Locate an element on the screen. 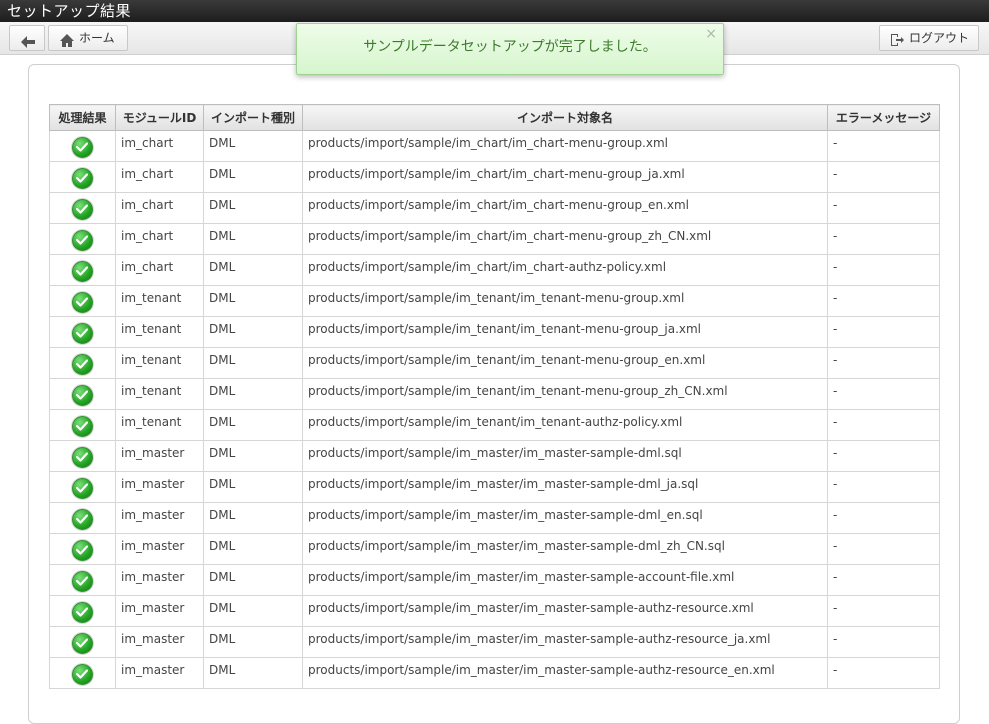  logout-button: ログアウト is located at coordinates (929, 38).